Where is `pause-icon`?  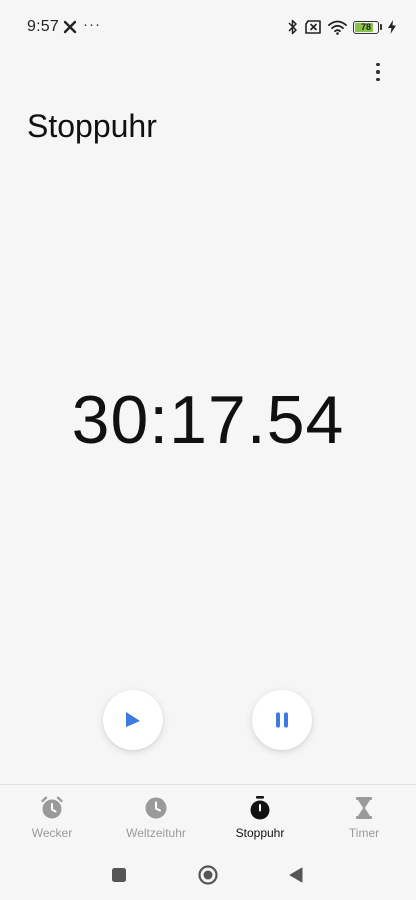
pause-icon is located at coordinates (282, 720).